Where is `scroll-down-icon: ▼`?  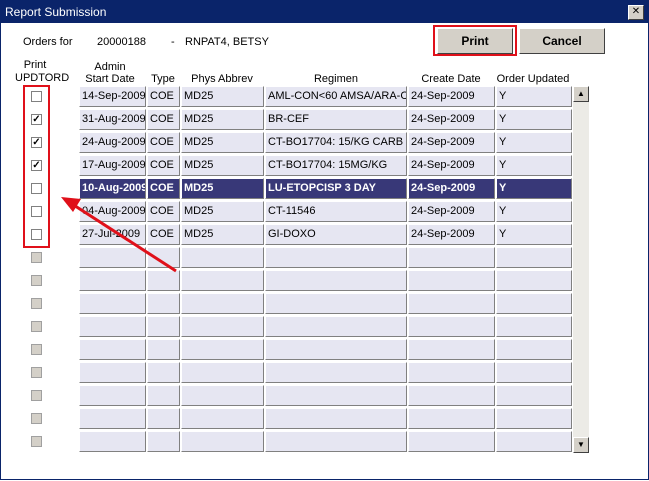 scroll-down-icon: ▼ is located at coordinates (581, 445).